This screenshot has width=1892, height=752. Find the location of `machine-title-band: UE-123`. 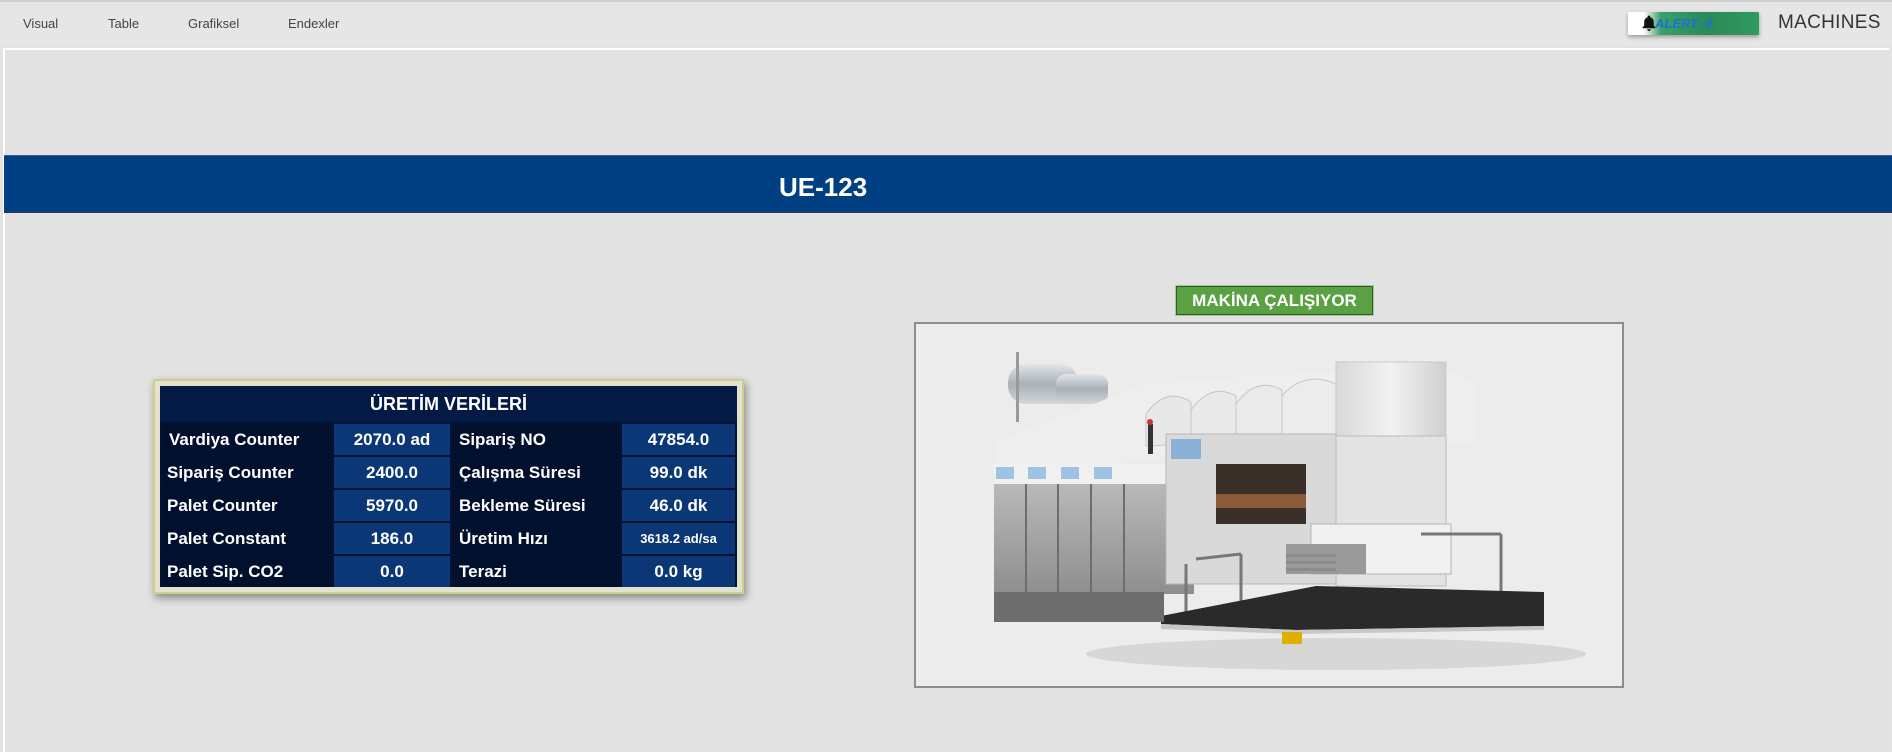

machine-title-band: UE-123 is located at coordinates (948, 184).